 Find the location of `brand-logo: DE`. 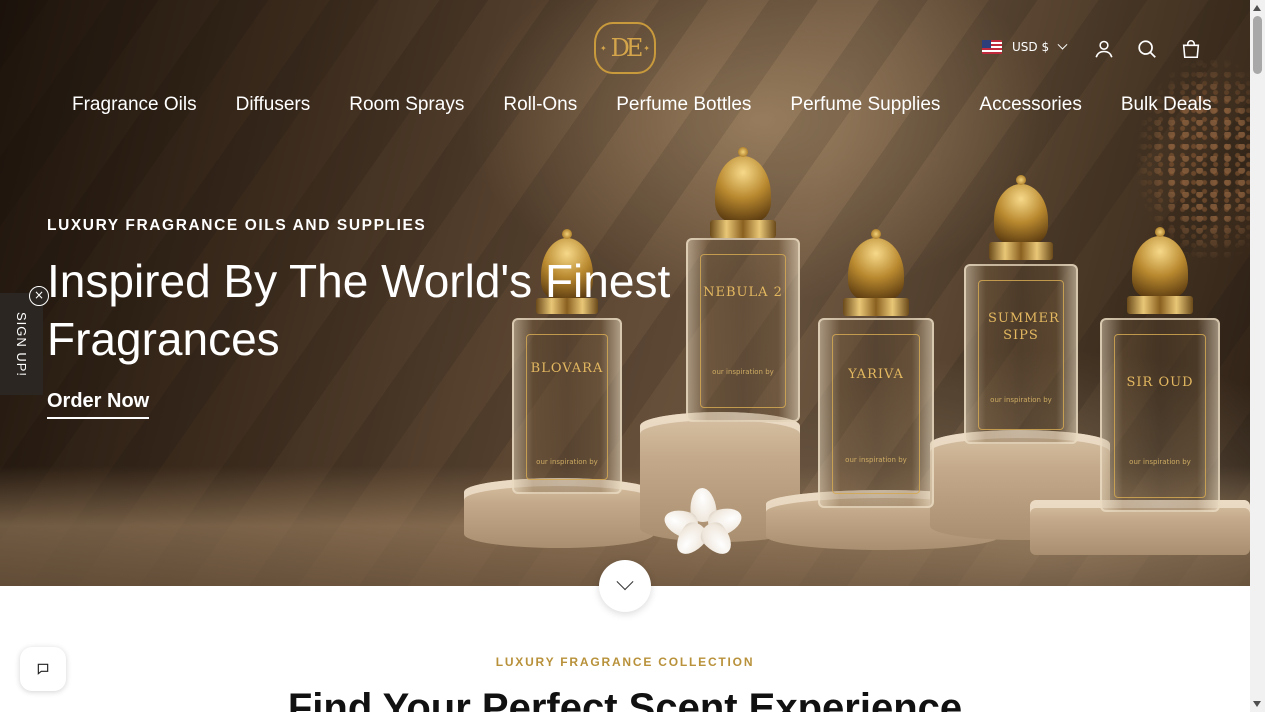

brand-logo: DE is located at coordinates (625, 48).